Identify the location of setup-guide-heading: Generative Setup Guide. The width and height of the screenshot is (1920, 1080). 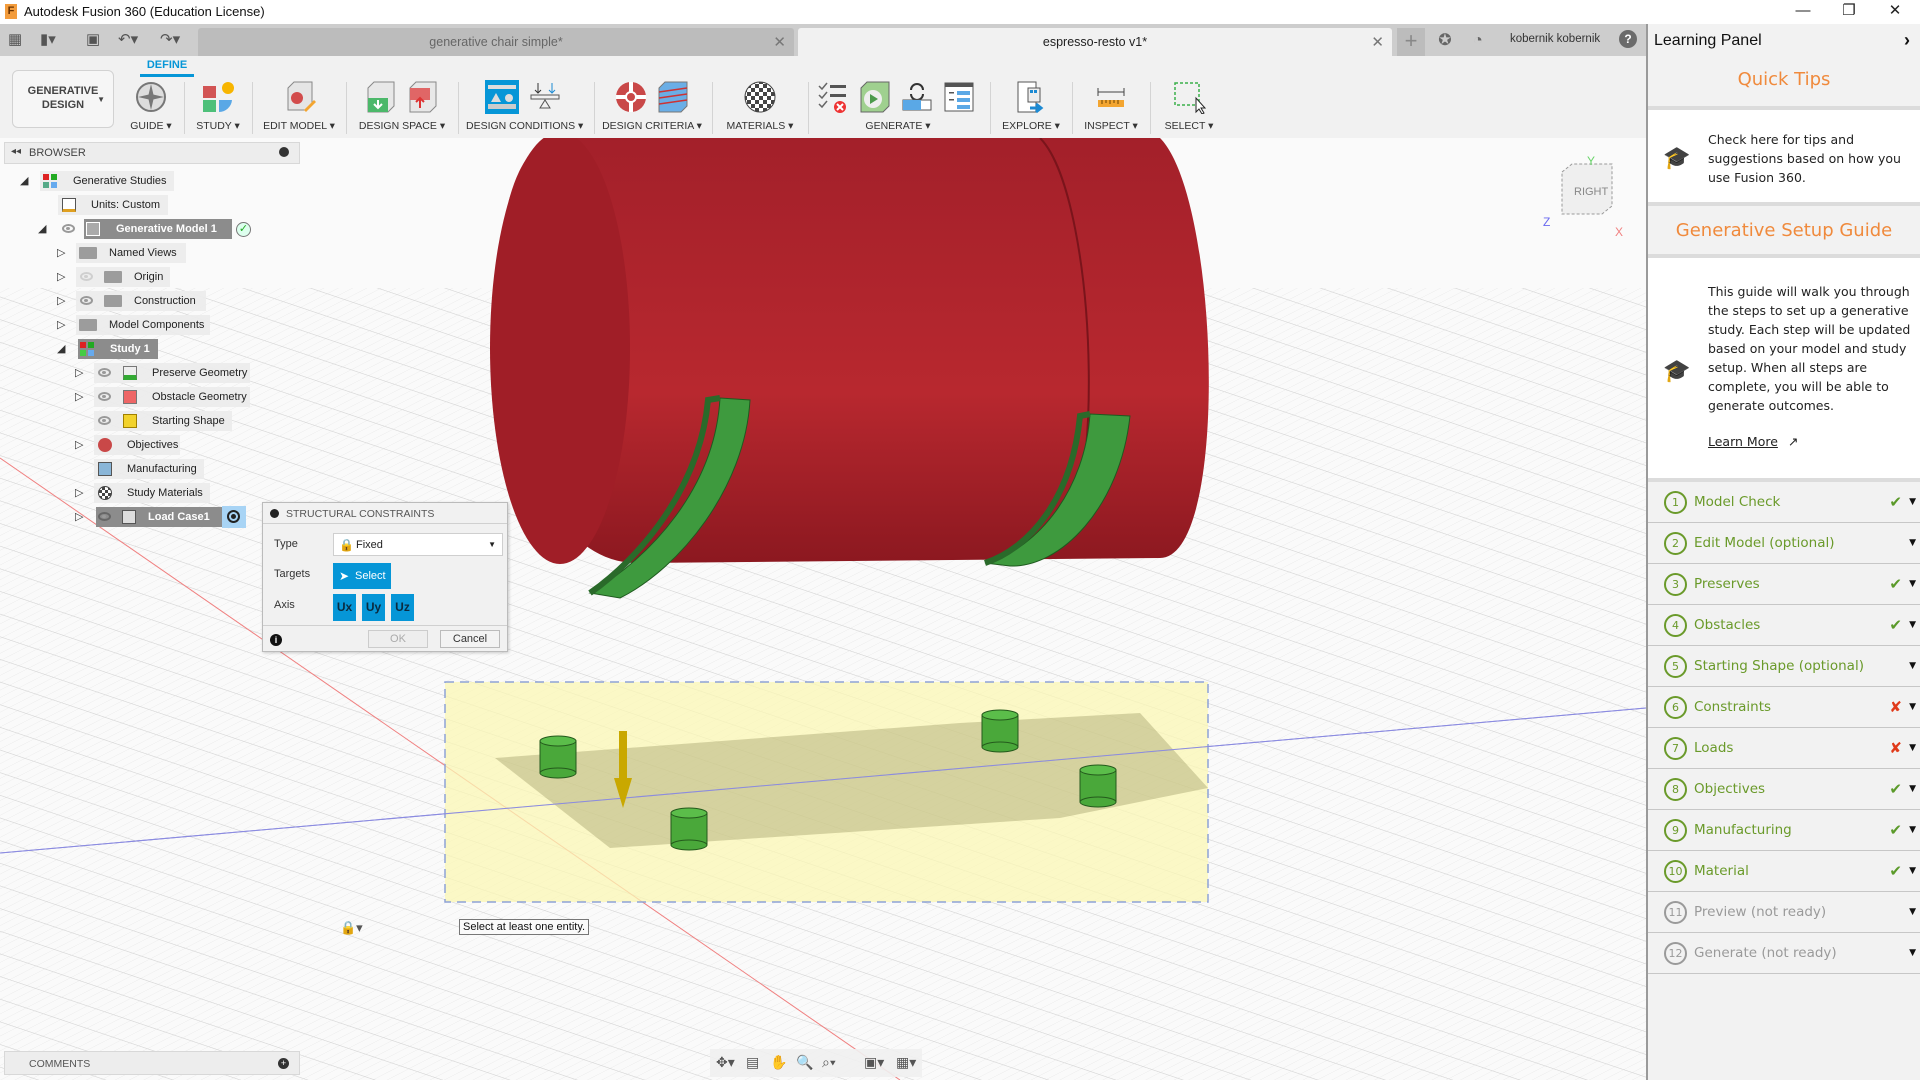
(1784, 230).